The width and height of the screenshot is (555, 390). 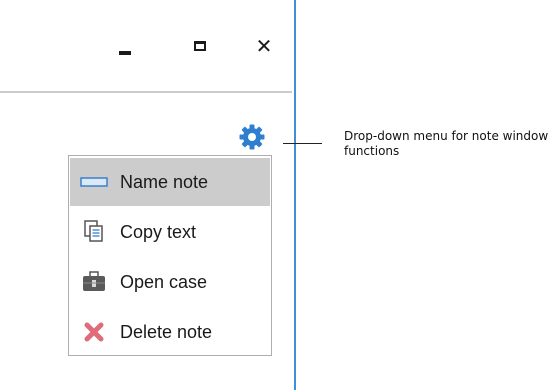 I want to click on menu-item-delete-note: Delete note, so click(x=170, y=332).